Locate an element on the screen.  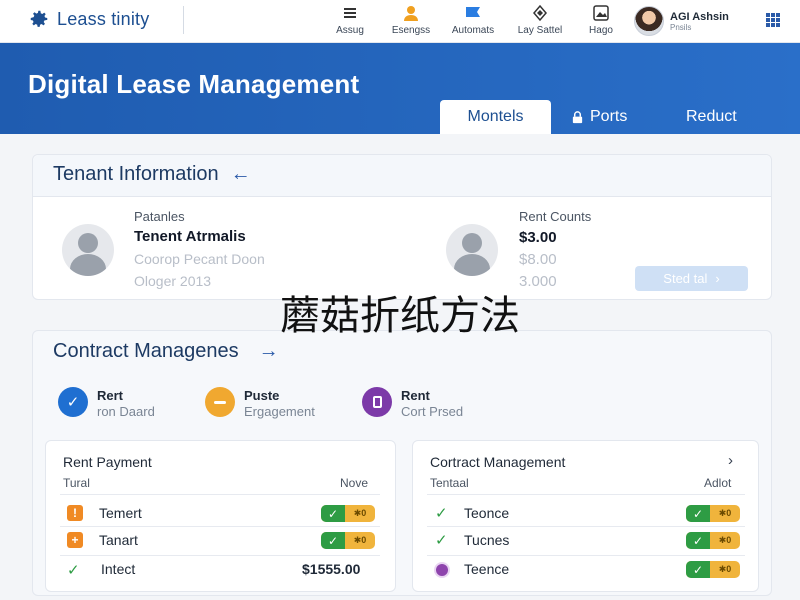
tenant-address: Coorop Pecant Doon is located at coordinates (199, 259).